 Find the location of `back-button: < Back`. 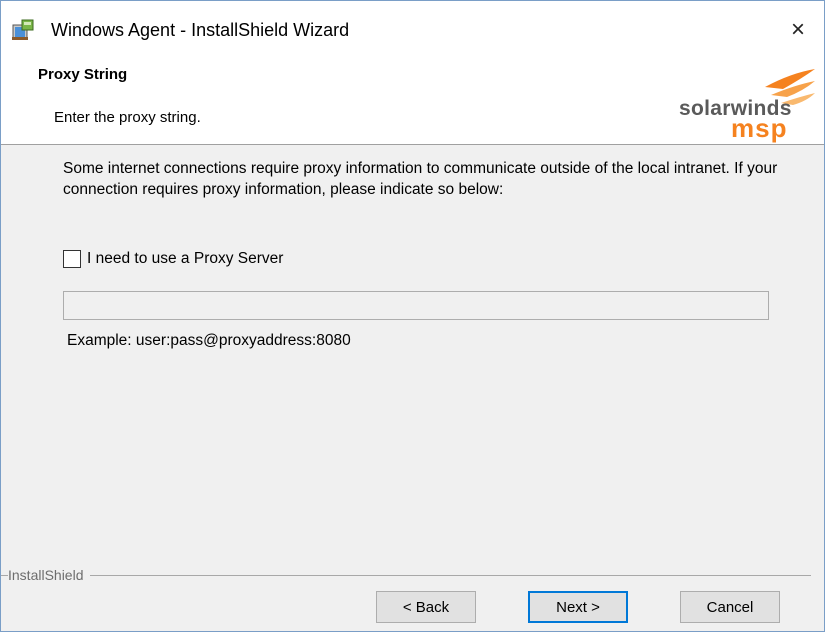

back-button: < Back is located at coordinates (426, 607).